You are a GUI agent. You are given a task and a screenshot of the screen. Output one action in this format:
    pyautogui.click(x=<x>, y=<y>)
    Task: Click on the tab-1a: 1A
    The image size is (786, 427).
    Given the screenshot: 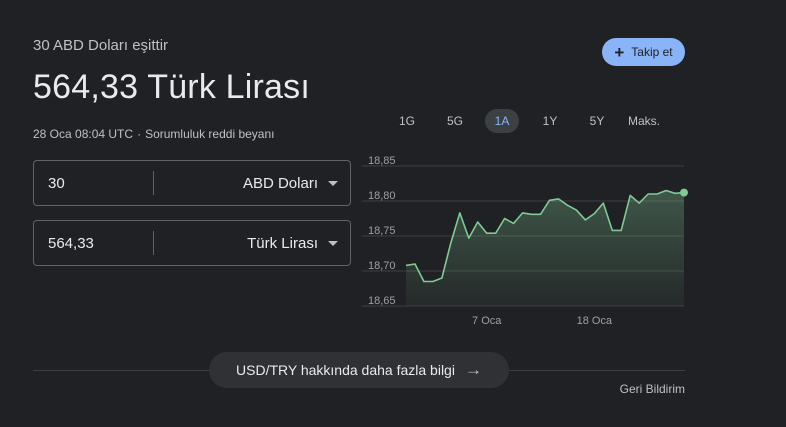 What is the action you would take?
    pyautogui.click(x=502, y=121)
    